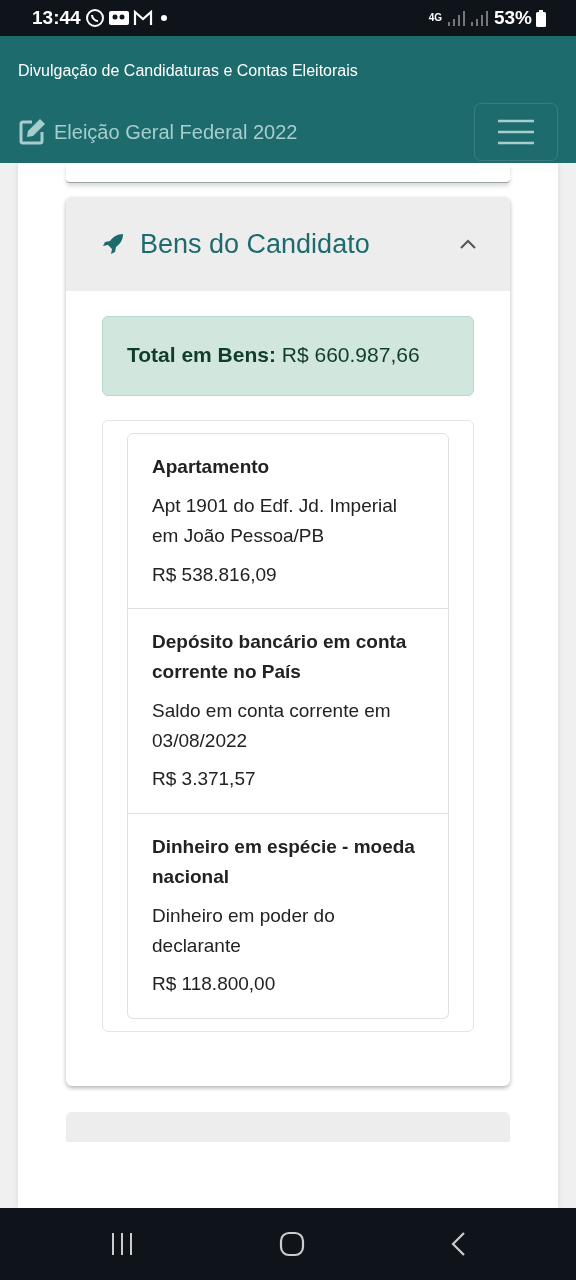 The width and height of the screenshot is (576, 1280). Describe the element at coordinates (204, 779) in the screenshot. I see `asset-value: R$ 3.371,57` at that location.